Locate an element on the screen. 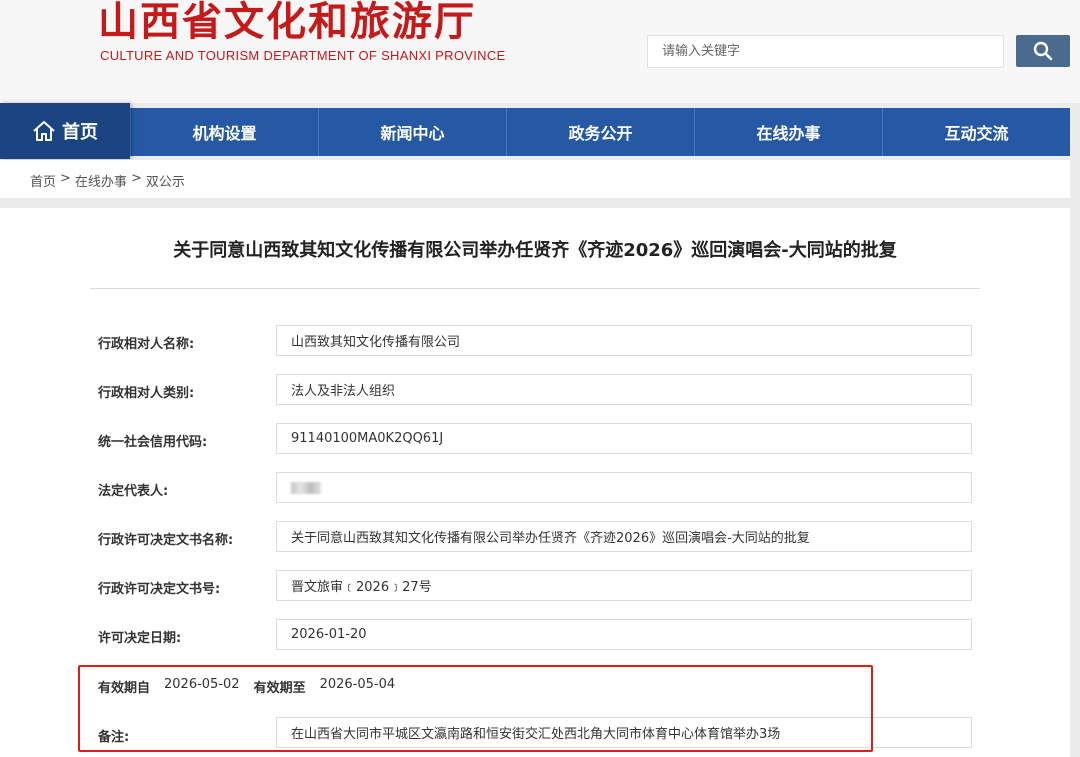 The width and height of the screenshot is (1080, 757). field-value-decision-date: 2026-01-20 is located at coordinates (624, 634).